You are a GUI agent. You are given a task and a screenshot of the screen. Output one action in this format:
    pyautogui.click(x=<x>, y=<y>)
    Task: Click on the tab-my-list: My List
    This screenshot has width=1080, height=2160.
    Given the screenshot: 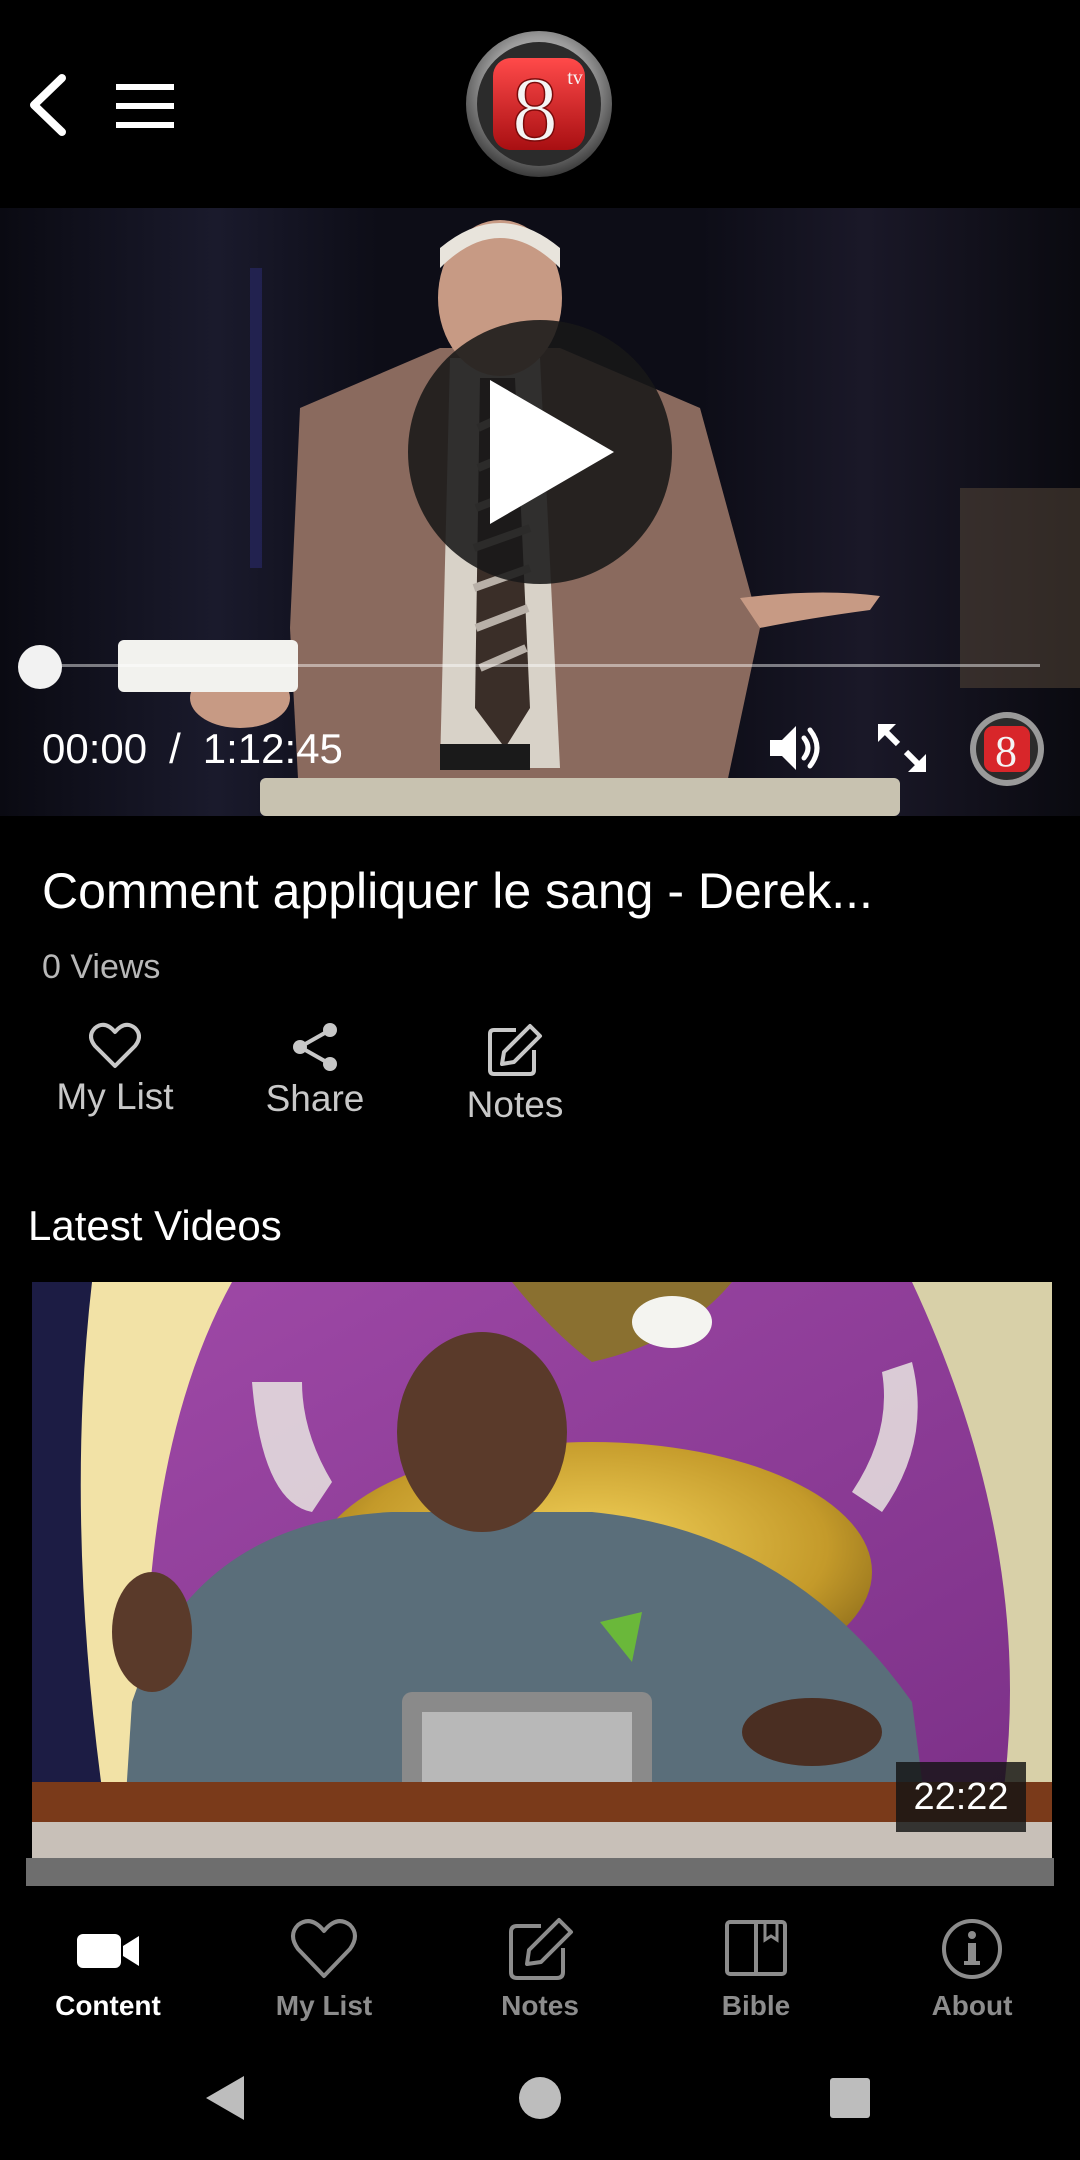 What is the action you would take?
    pyautogui.click(x=324, y=1963)
    